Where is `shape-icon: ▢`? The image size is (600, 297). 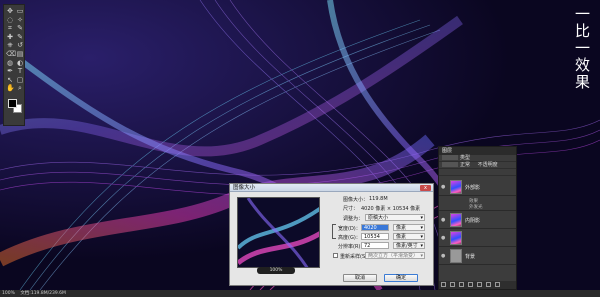
shape-icon: ▢ is located at coordinates (20, 80).